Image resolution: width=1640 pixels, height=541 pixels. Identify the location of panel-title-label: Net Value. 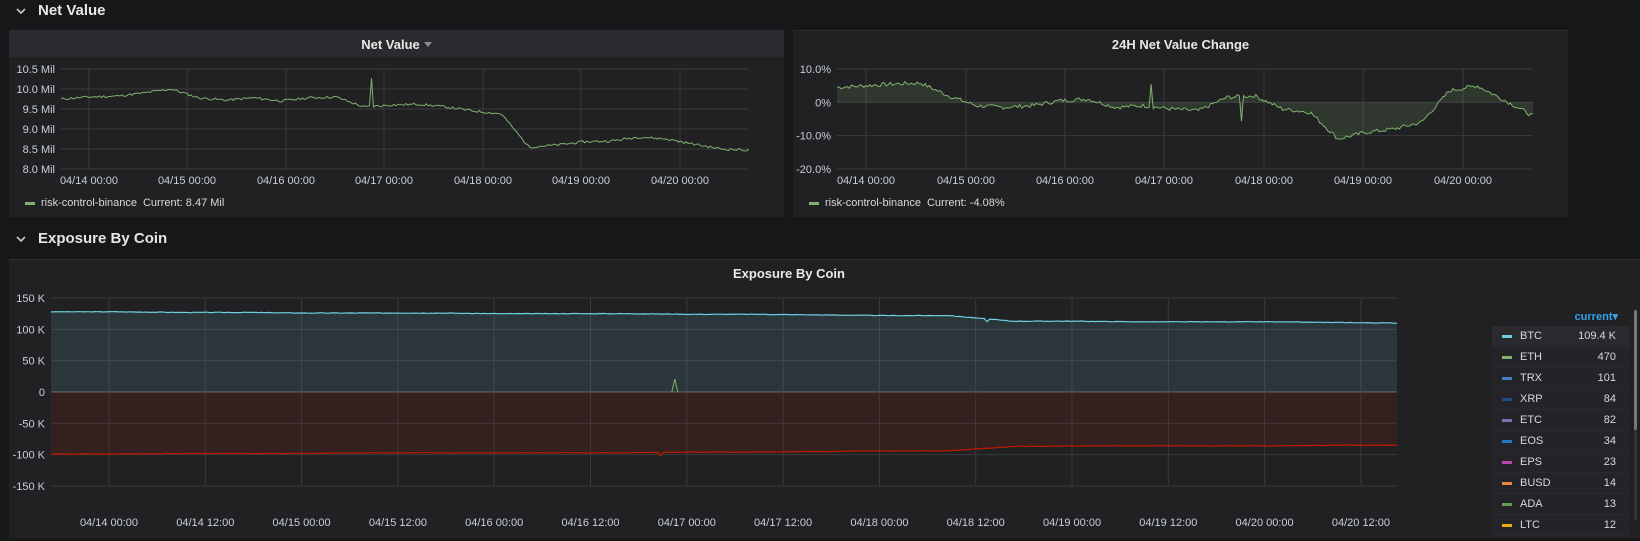
(390, 44).